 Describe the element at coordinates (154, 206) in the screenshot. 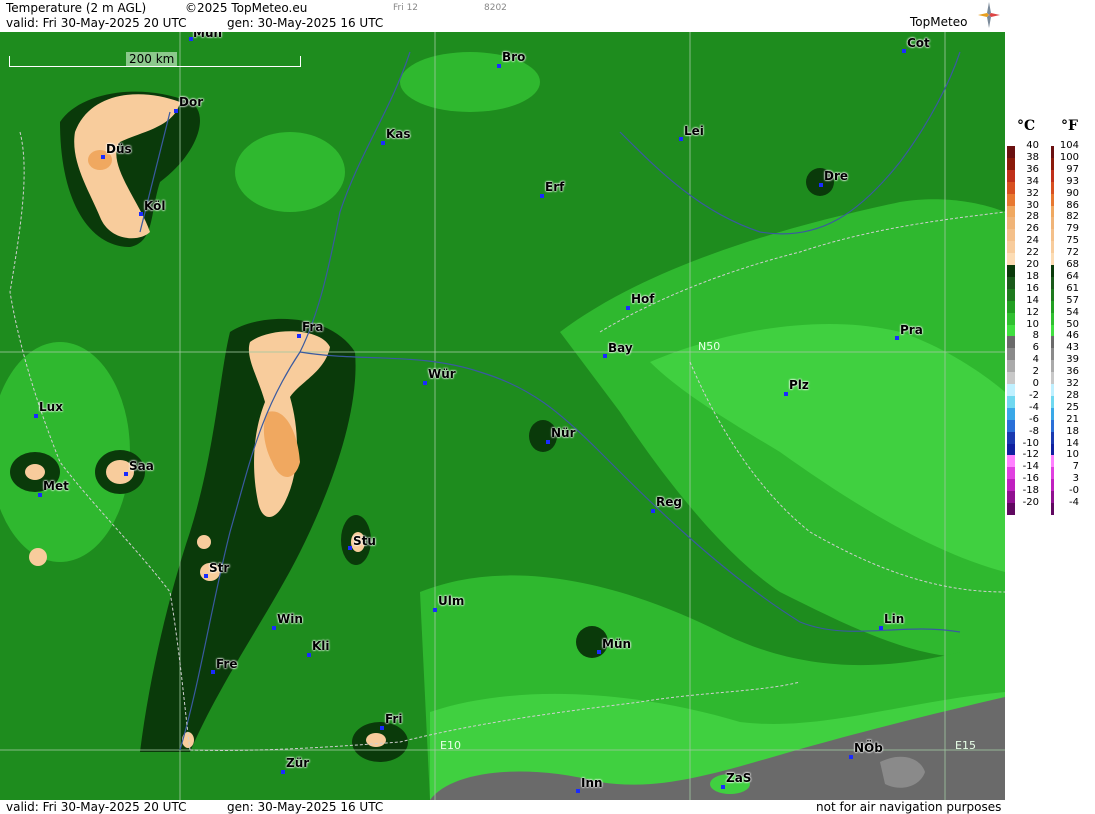

I see `city-label: Köl` at that location.